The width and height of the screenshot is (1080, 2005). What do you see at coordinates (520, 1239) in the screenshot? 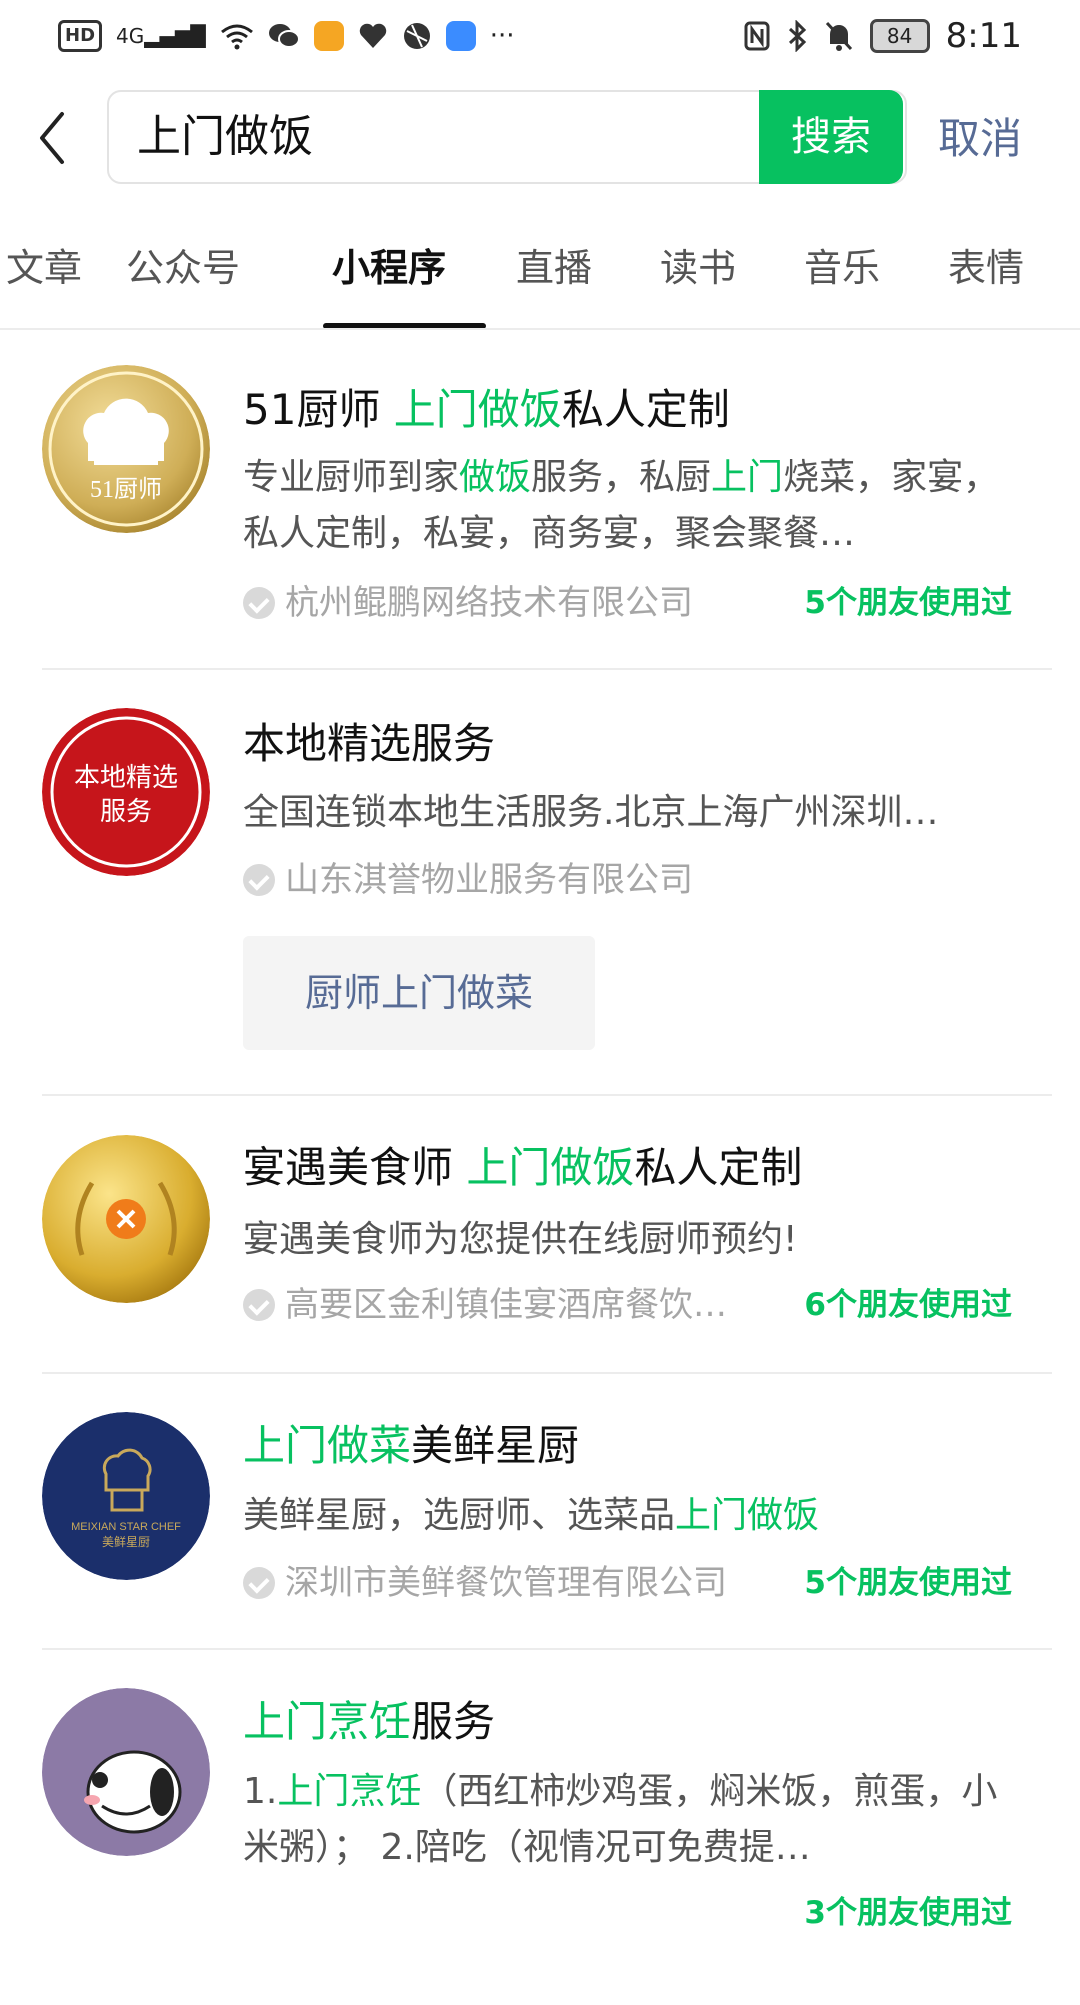
I see `result-description: 宴遇美食师为您提供在线厨师预约!` at bounding box center [520, 1239].